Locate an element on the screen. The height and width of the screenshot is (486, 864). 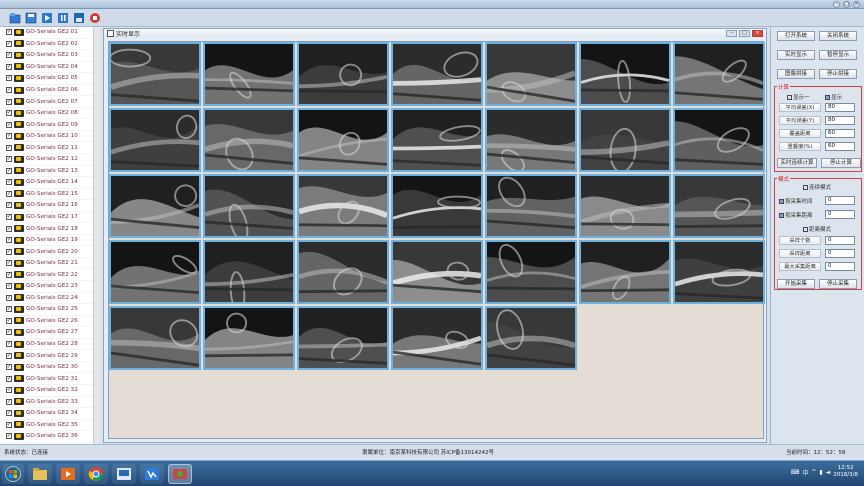
camera-list-item: ✓ GO-Serials GE2 25 is located at coordinates (49, 310).